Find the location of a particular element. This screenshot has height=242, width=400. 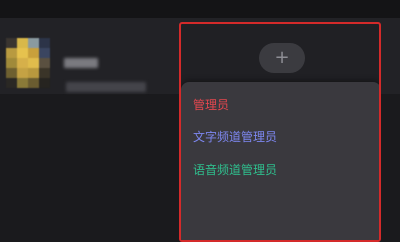

add-role-button: + is located at coordinates (282, 58).